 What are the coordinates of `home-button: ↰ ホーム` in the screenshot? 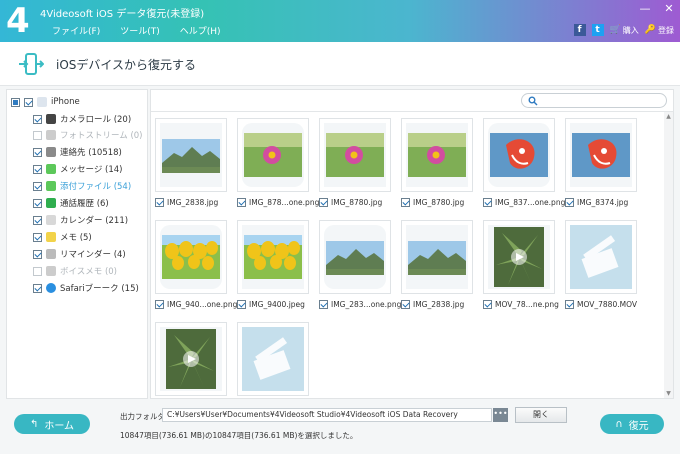 It's located at (52, 424).